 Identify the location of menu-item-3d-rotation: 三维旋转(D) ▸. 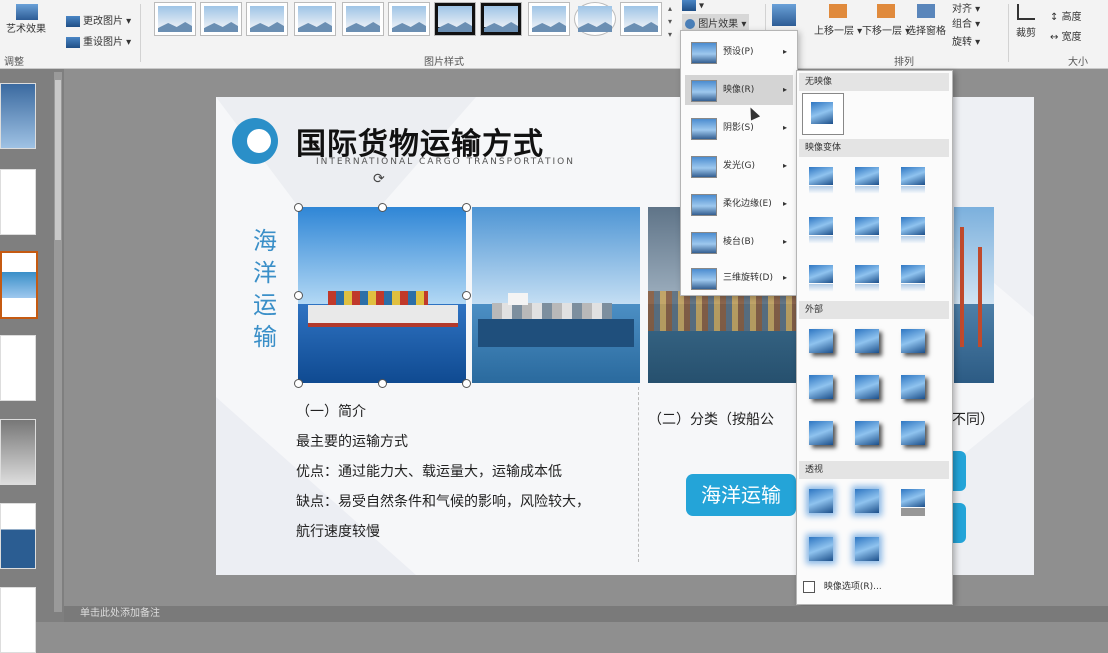
(739, 278).